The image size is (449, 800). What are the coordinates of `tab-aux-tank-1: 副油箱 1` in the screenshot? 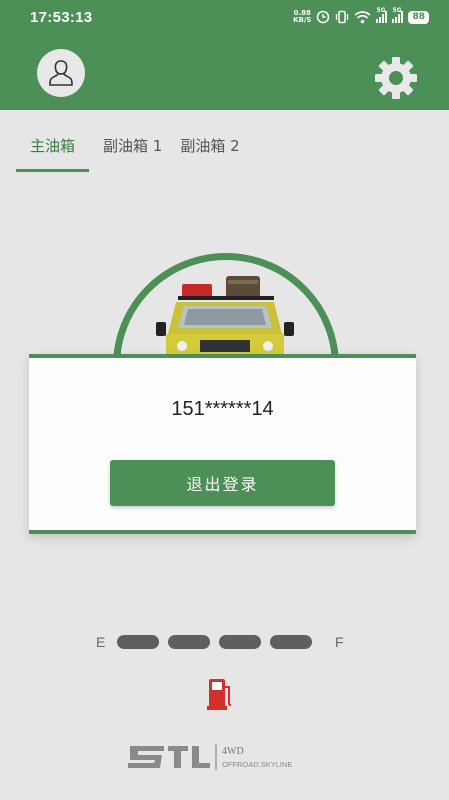 It's located at (132, 141).